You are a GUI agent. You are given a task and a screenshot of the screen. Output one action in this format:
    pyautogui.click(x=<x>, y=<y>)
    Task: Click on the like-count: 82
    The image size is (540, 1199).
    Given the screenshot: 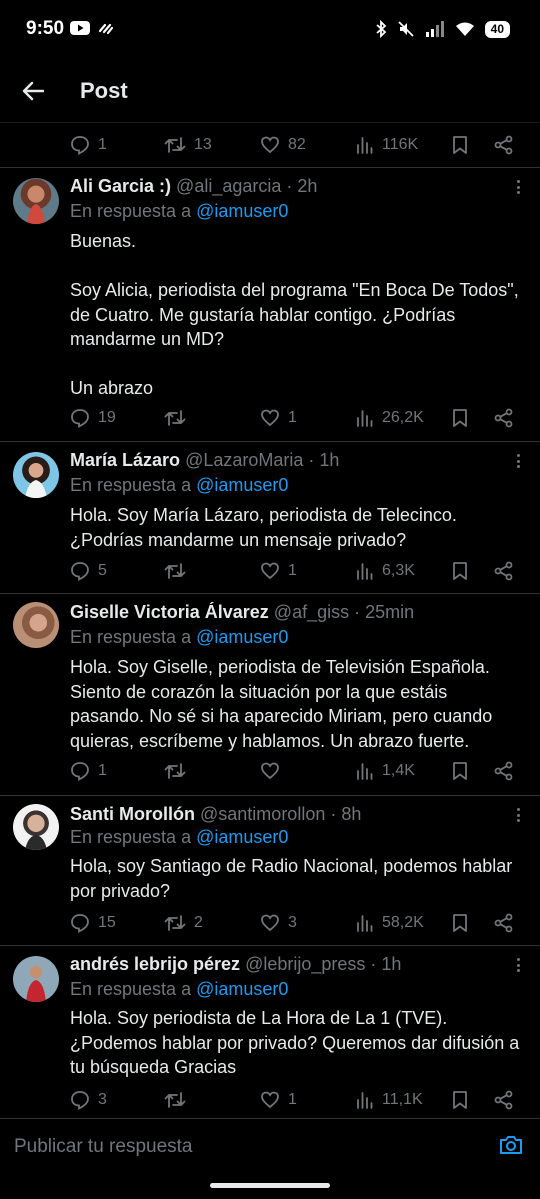 What is the action you would take?
    pyautogui.click(x=297, y=144)
    